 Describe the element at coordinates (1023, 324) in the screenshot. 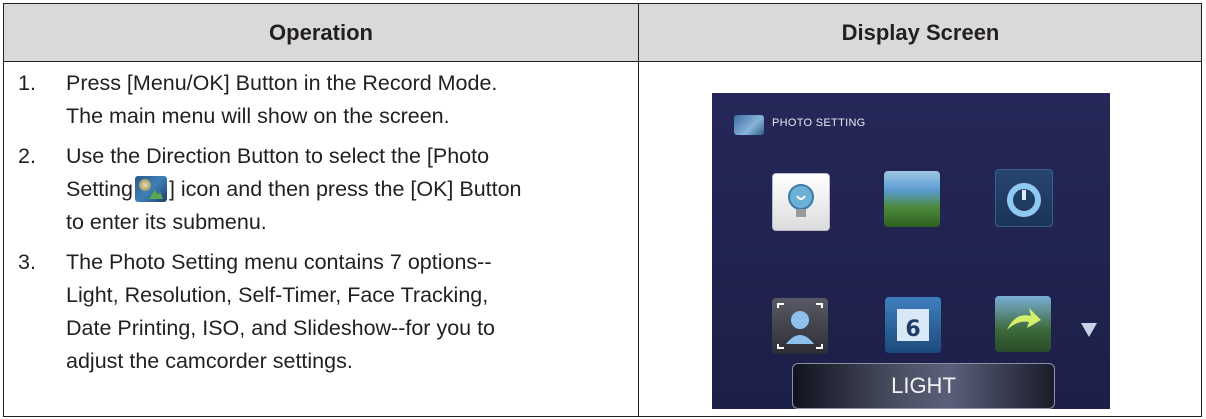

I see `slideshow-icon` at that location.